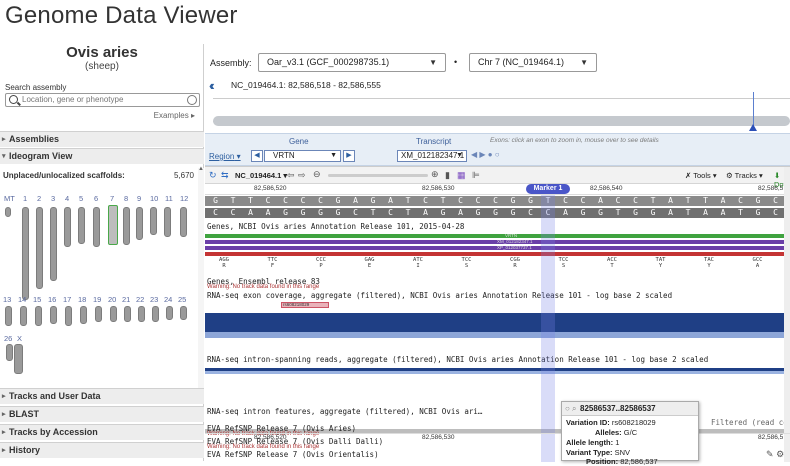 The image size is (790, 466). Describe the element at coordinates (140, 299) in the screenshot. I see `chrom-label: 22` at that location.